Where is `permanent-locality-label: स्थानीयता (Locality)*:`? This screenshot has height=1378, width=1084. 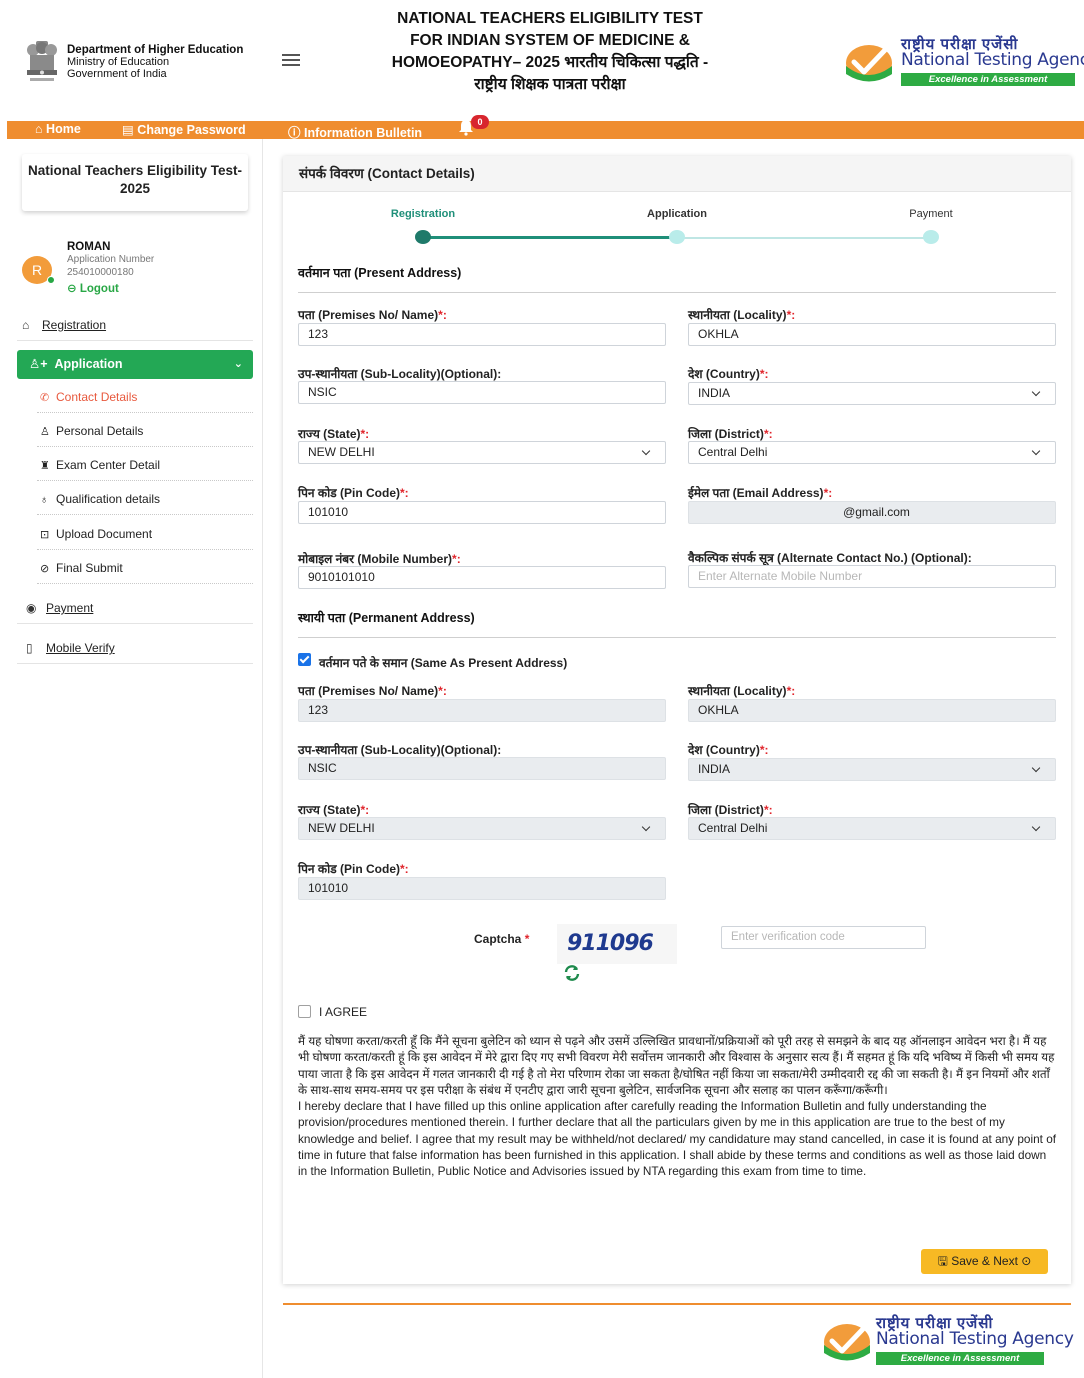 permanent-locality-label: स्थानीयता (Locality)*: is located at coordinates (742, 691).